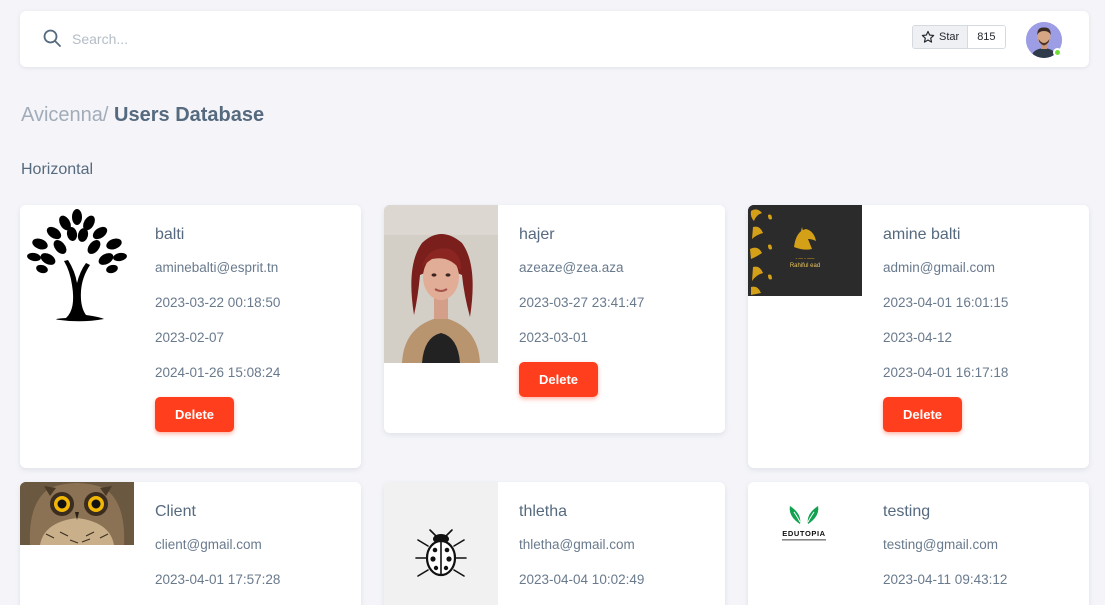  I want to click on star-icon, so click(928, 36).